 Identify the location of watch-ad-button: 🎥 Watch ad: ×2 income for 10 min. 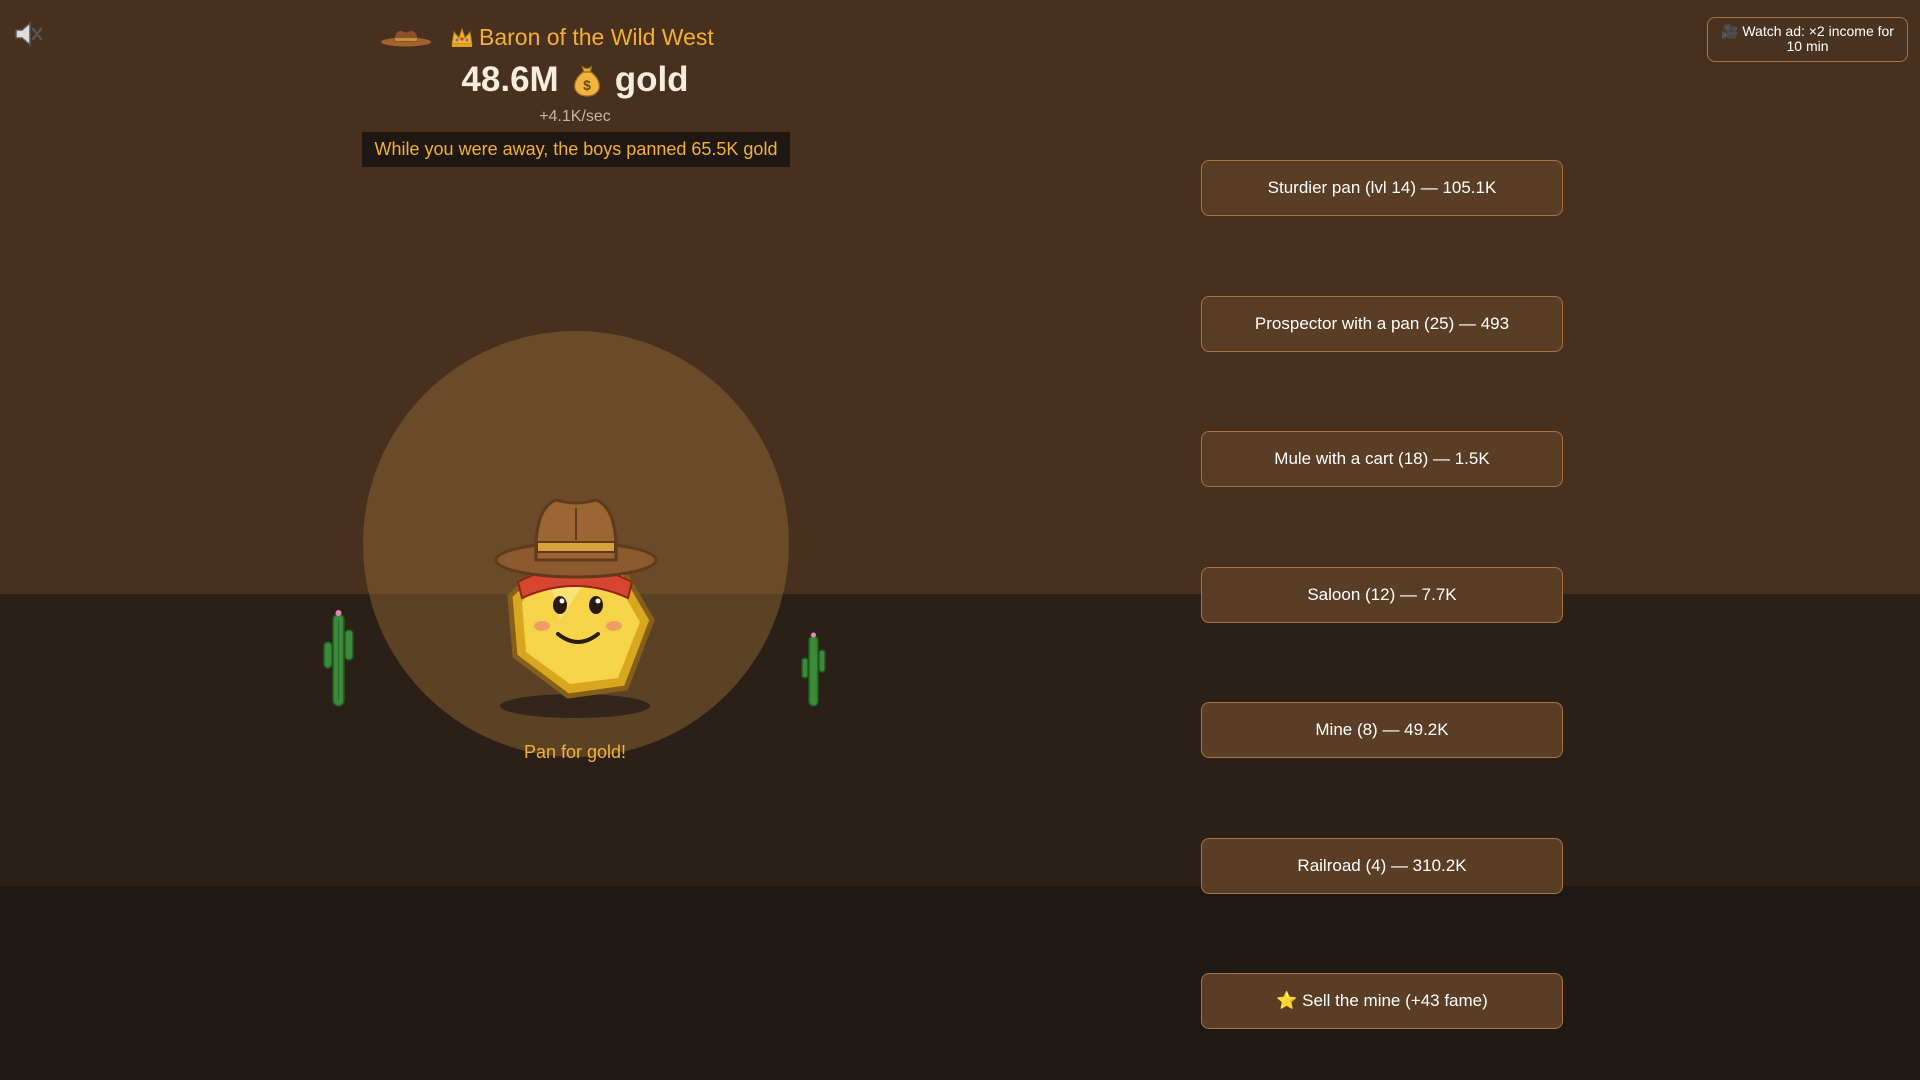
(1807, 39).